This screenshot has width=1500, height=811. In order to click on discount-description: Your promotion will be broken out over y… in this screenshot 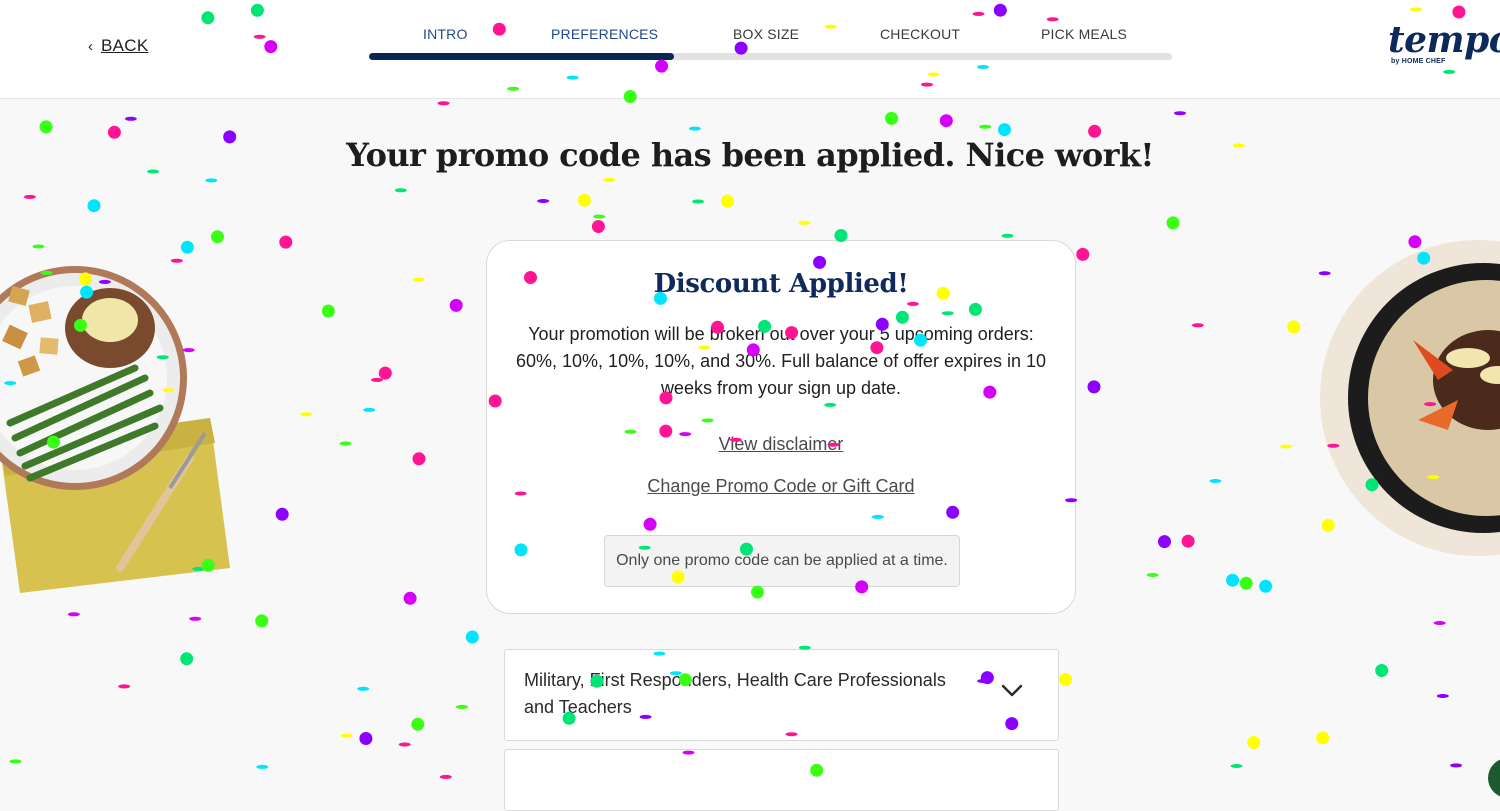, I will do `click(781, 361)`.